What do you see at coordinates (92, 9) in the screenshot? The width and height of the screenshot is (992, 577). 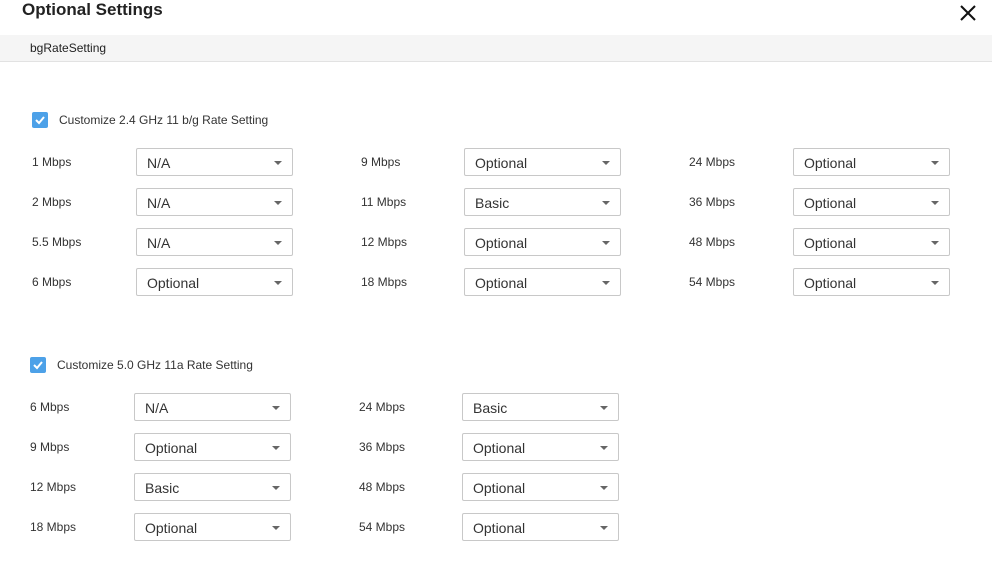 I see `dialog-title: Optional Settings` at bounding box center [92, 9].